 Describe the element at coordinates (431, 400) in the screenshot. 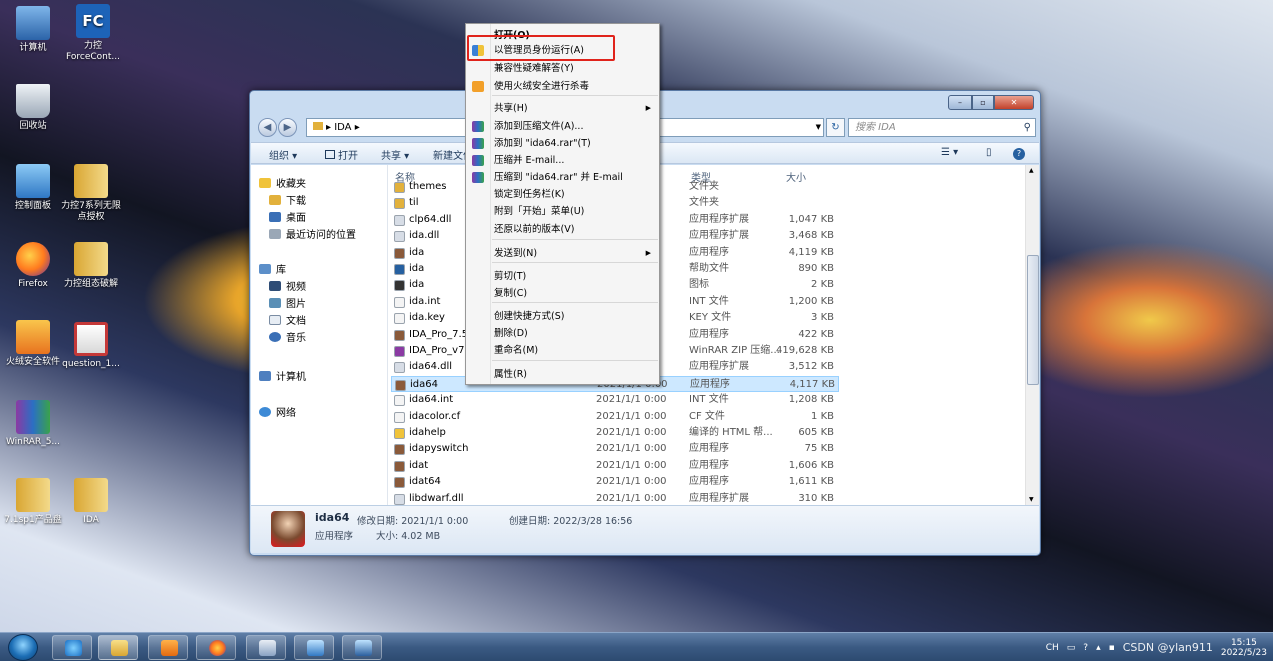

I see `file-name: ida64.int` at that location.